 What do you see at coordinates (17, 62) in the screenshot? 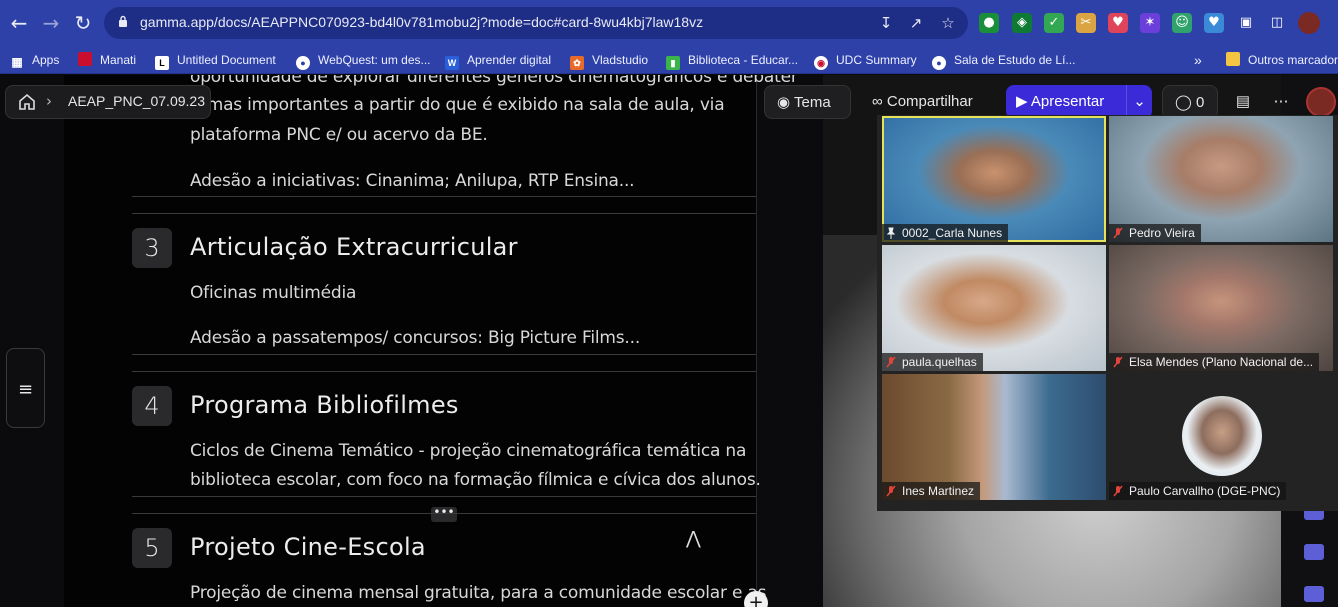
I see `apps-grid-icon: ▦` at bounding box center [17, 62].